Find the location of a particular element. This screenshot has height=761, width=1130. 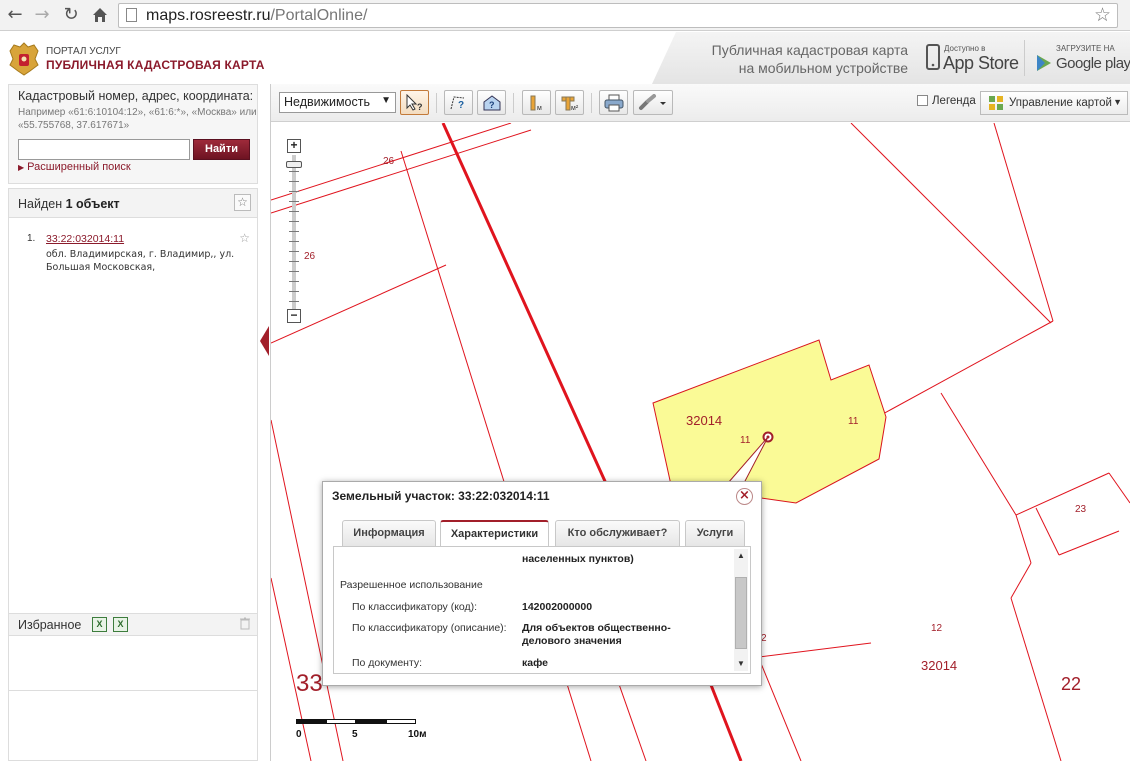

classifier-code-value: 142002000000 is located at coordinates (557, 607).